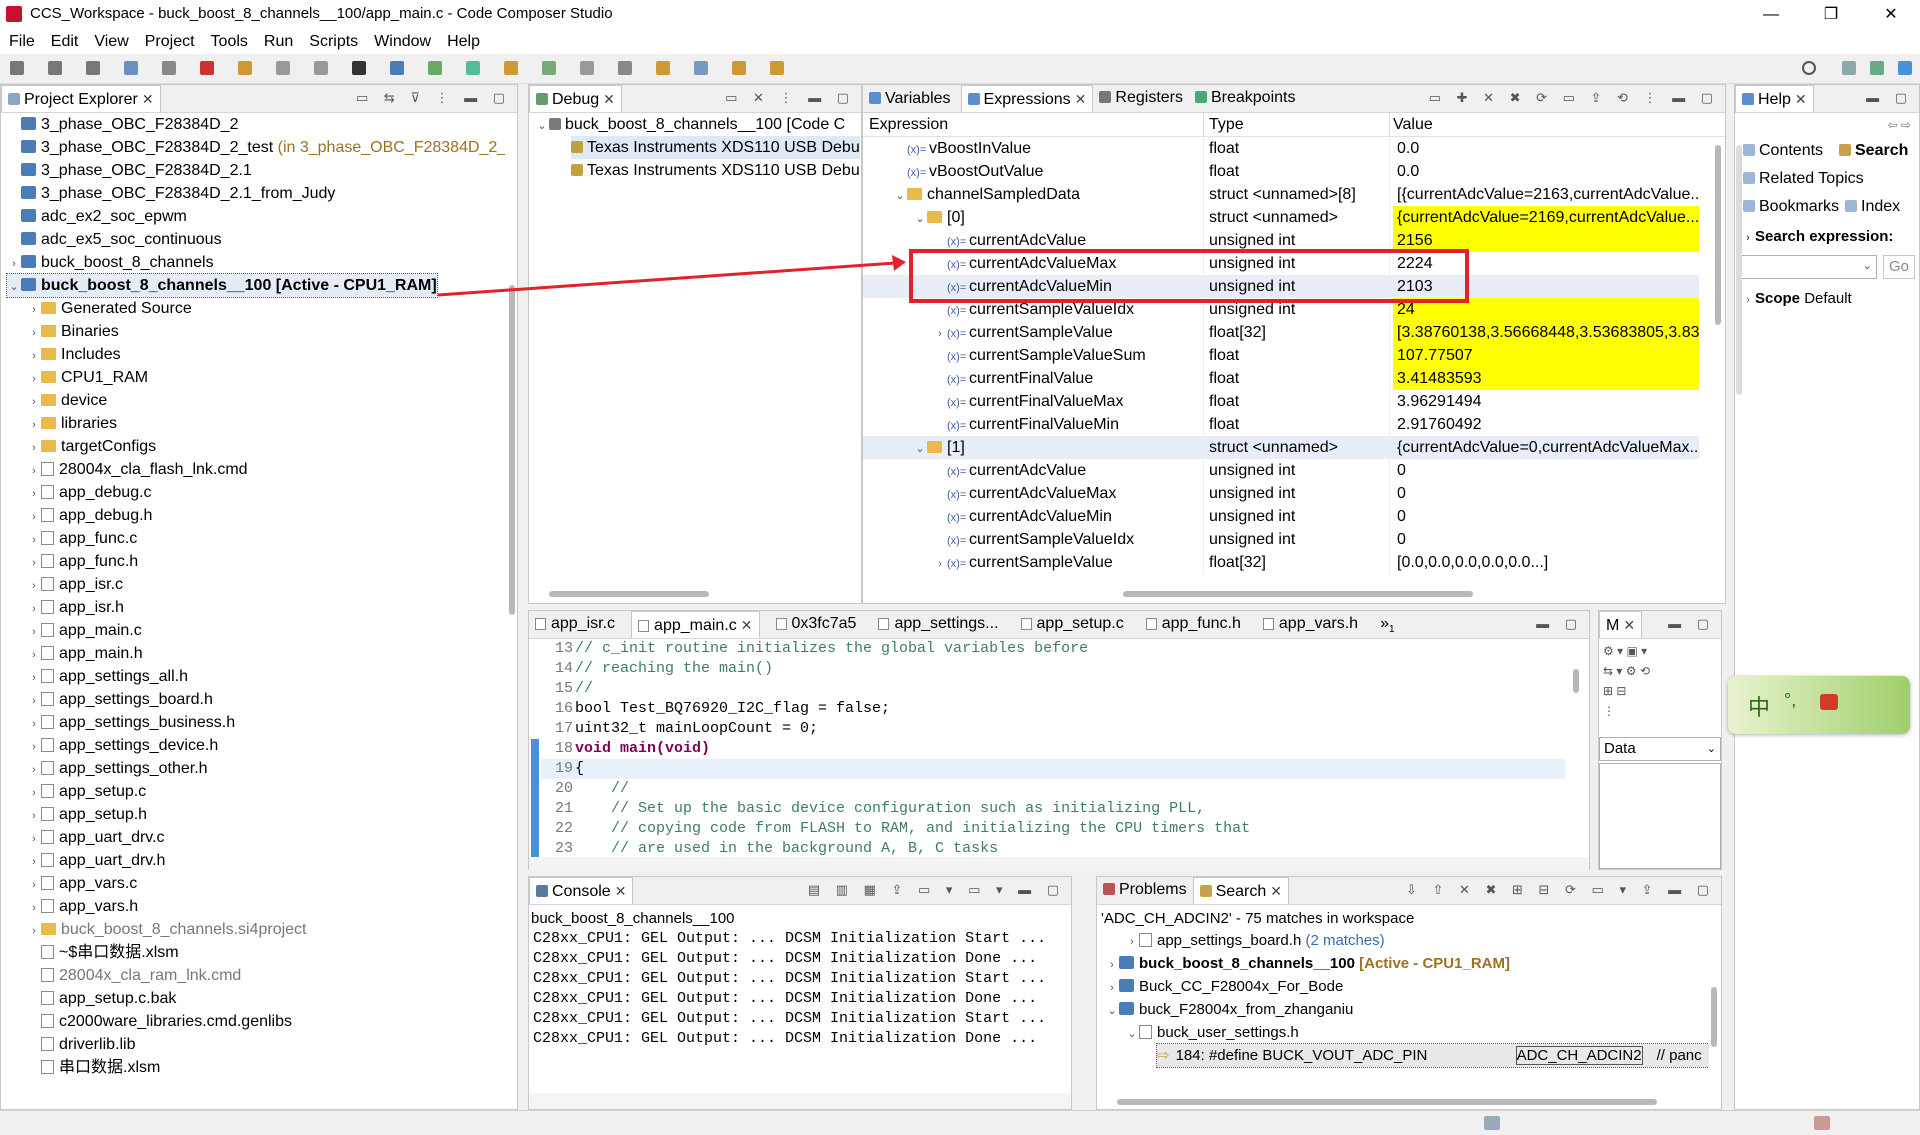 Image resolution: width=1920 pixels, height=1135 pixels. I want to click on view-controls: ▬ ▢, so click(1889, 98).